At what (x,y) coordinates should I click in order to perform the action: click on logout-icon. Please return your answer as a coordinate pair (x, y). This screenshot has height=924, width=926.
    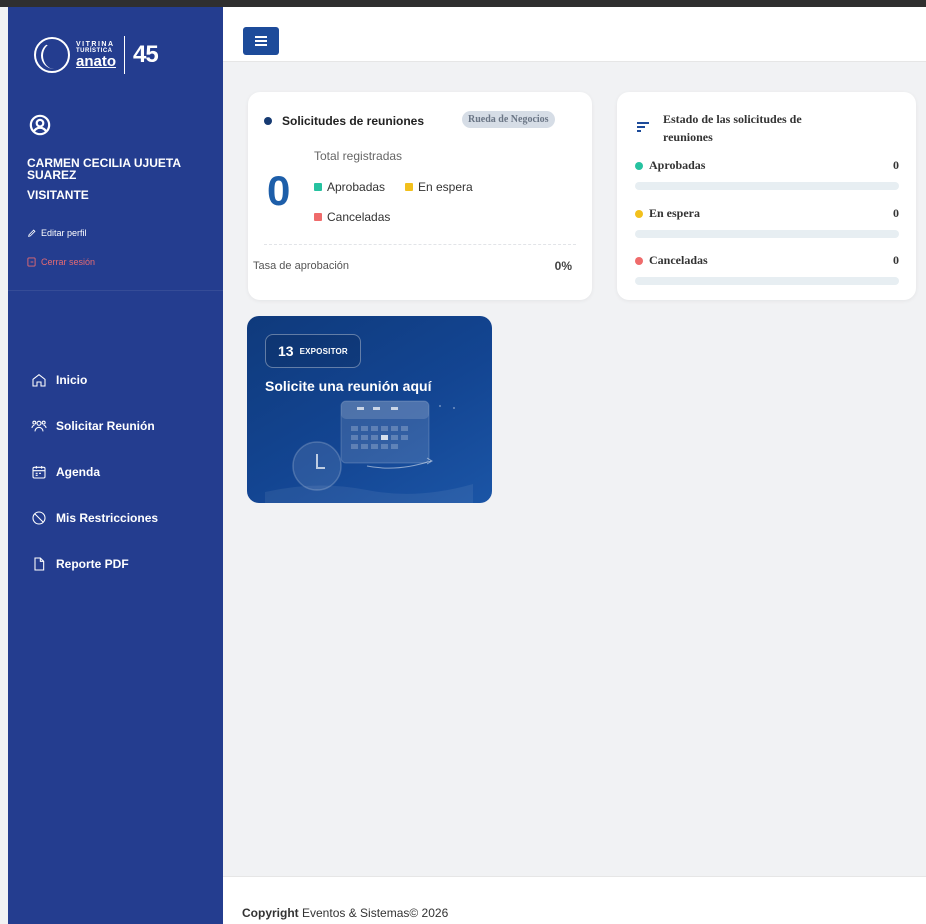
    Looking at the image, I should click on (31, 262).